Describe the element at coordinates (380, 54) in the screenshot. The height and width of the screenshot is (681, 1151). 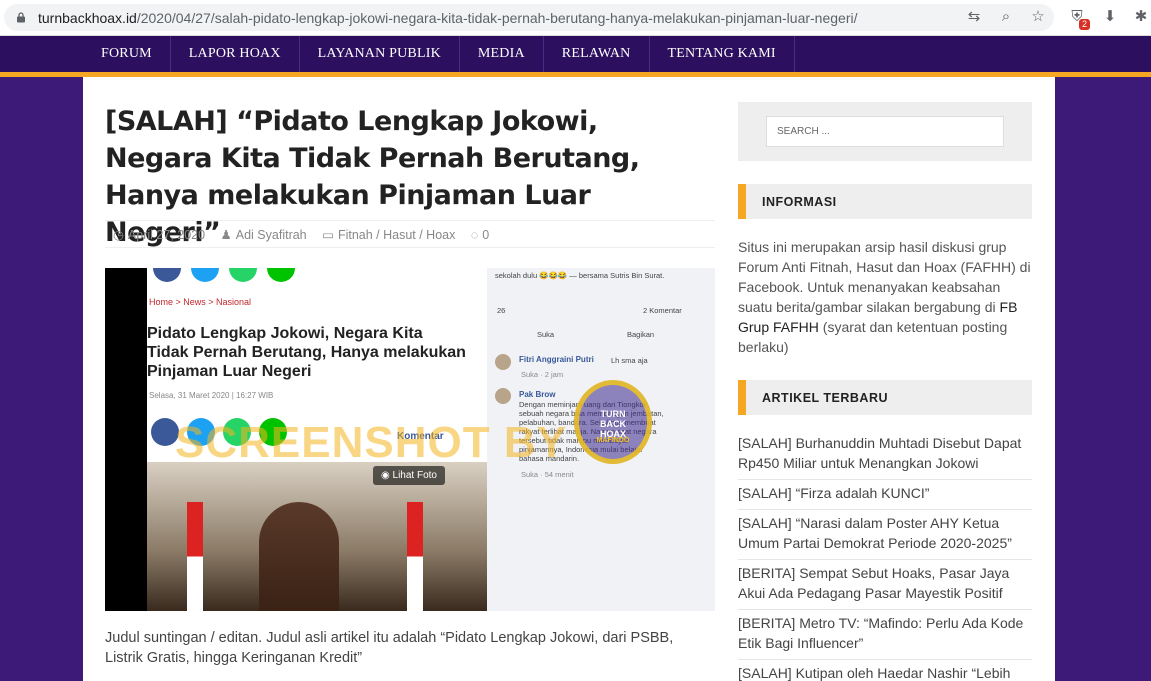
I see `nav-item-layanan-publik: LAYANAN PUBLIK` at that location.